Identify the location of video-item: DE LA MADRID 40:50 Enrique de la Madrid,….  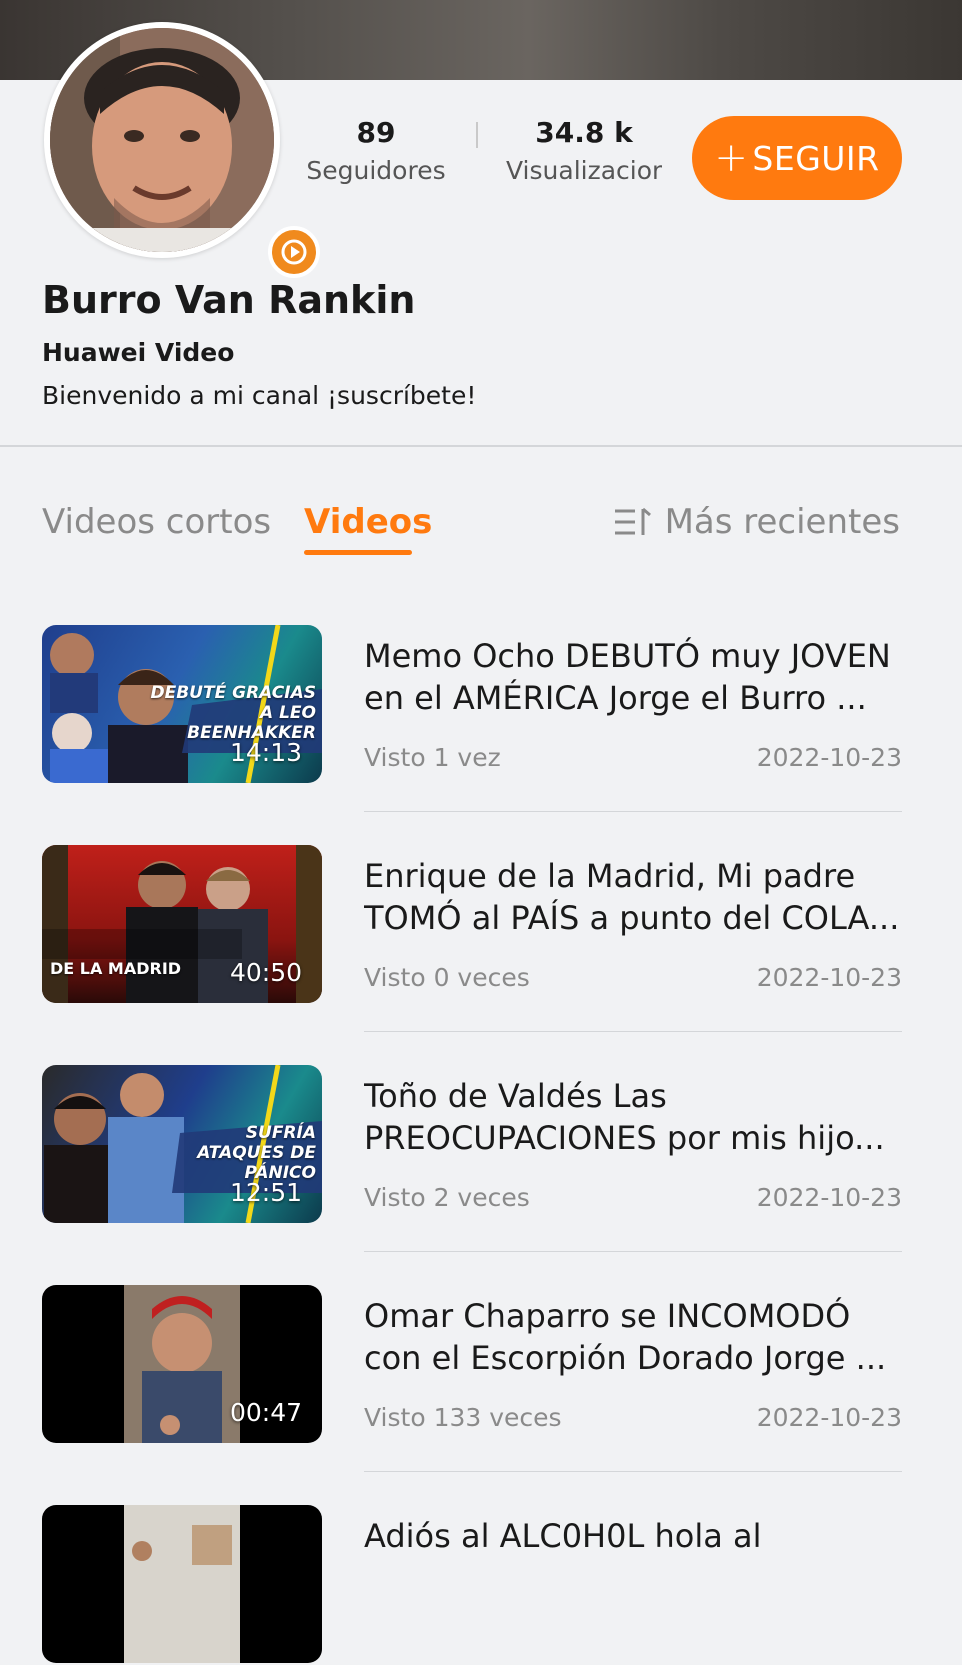
(473, 938).